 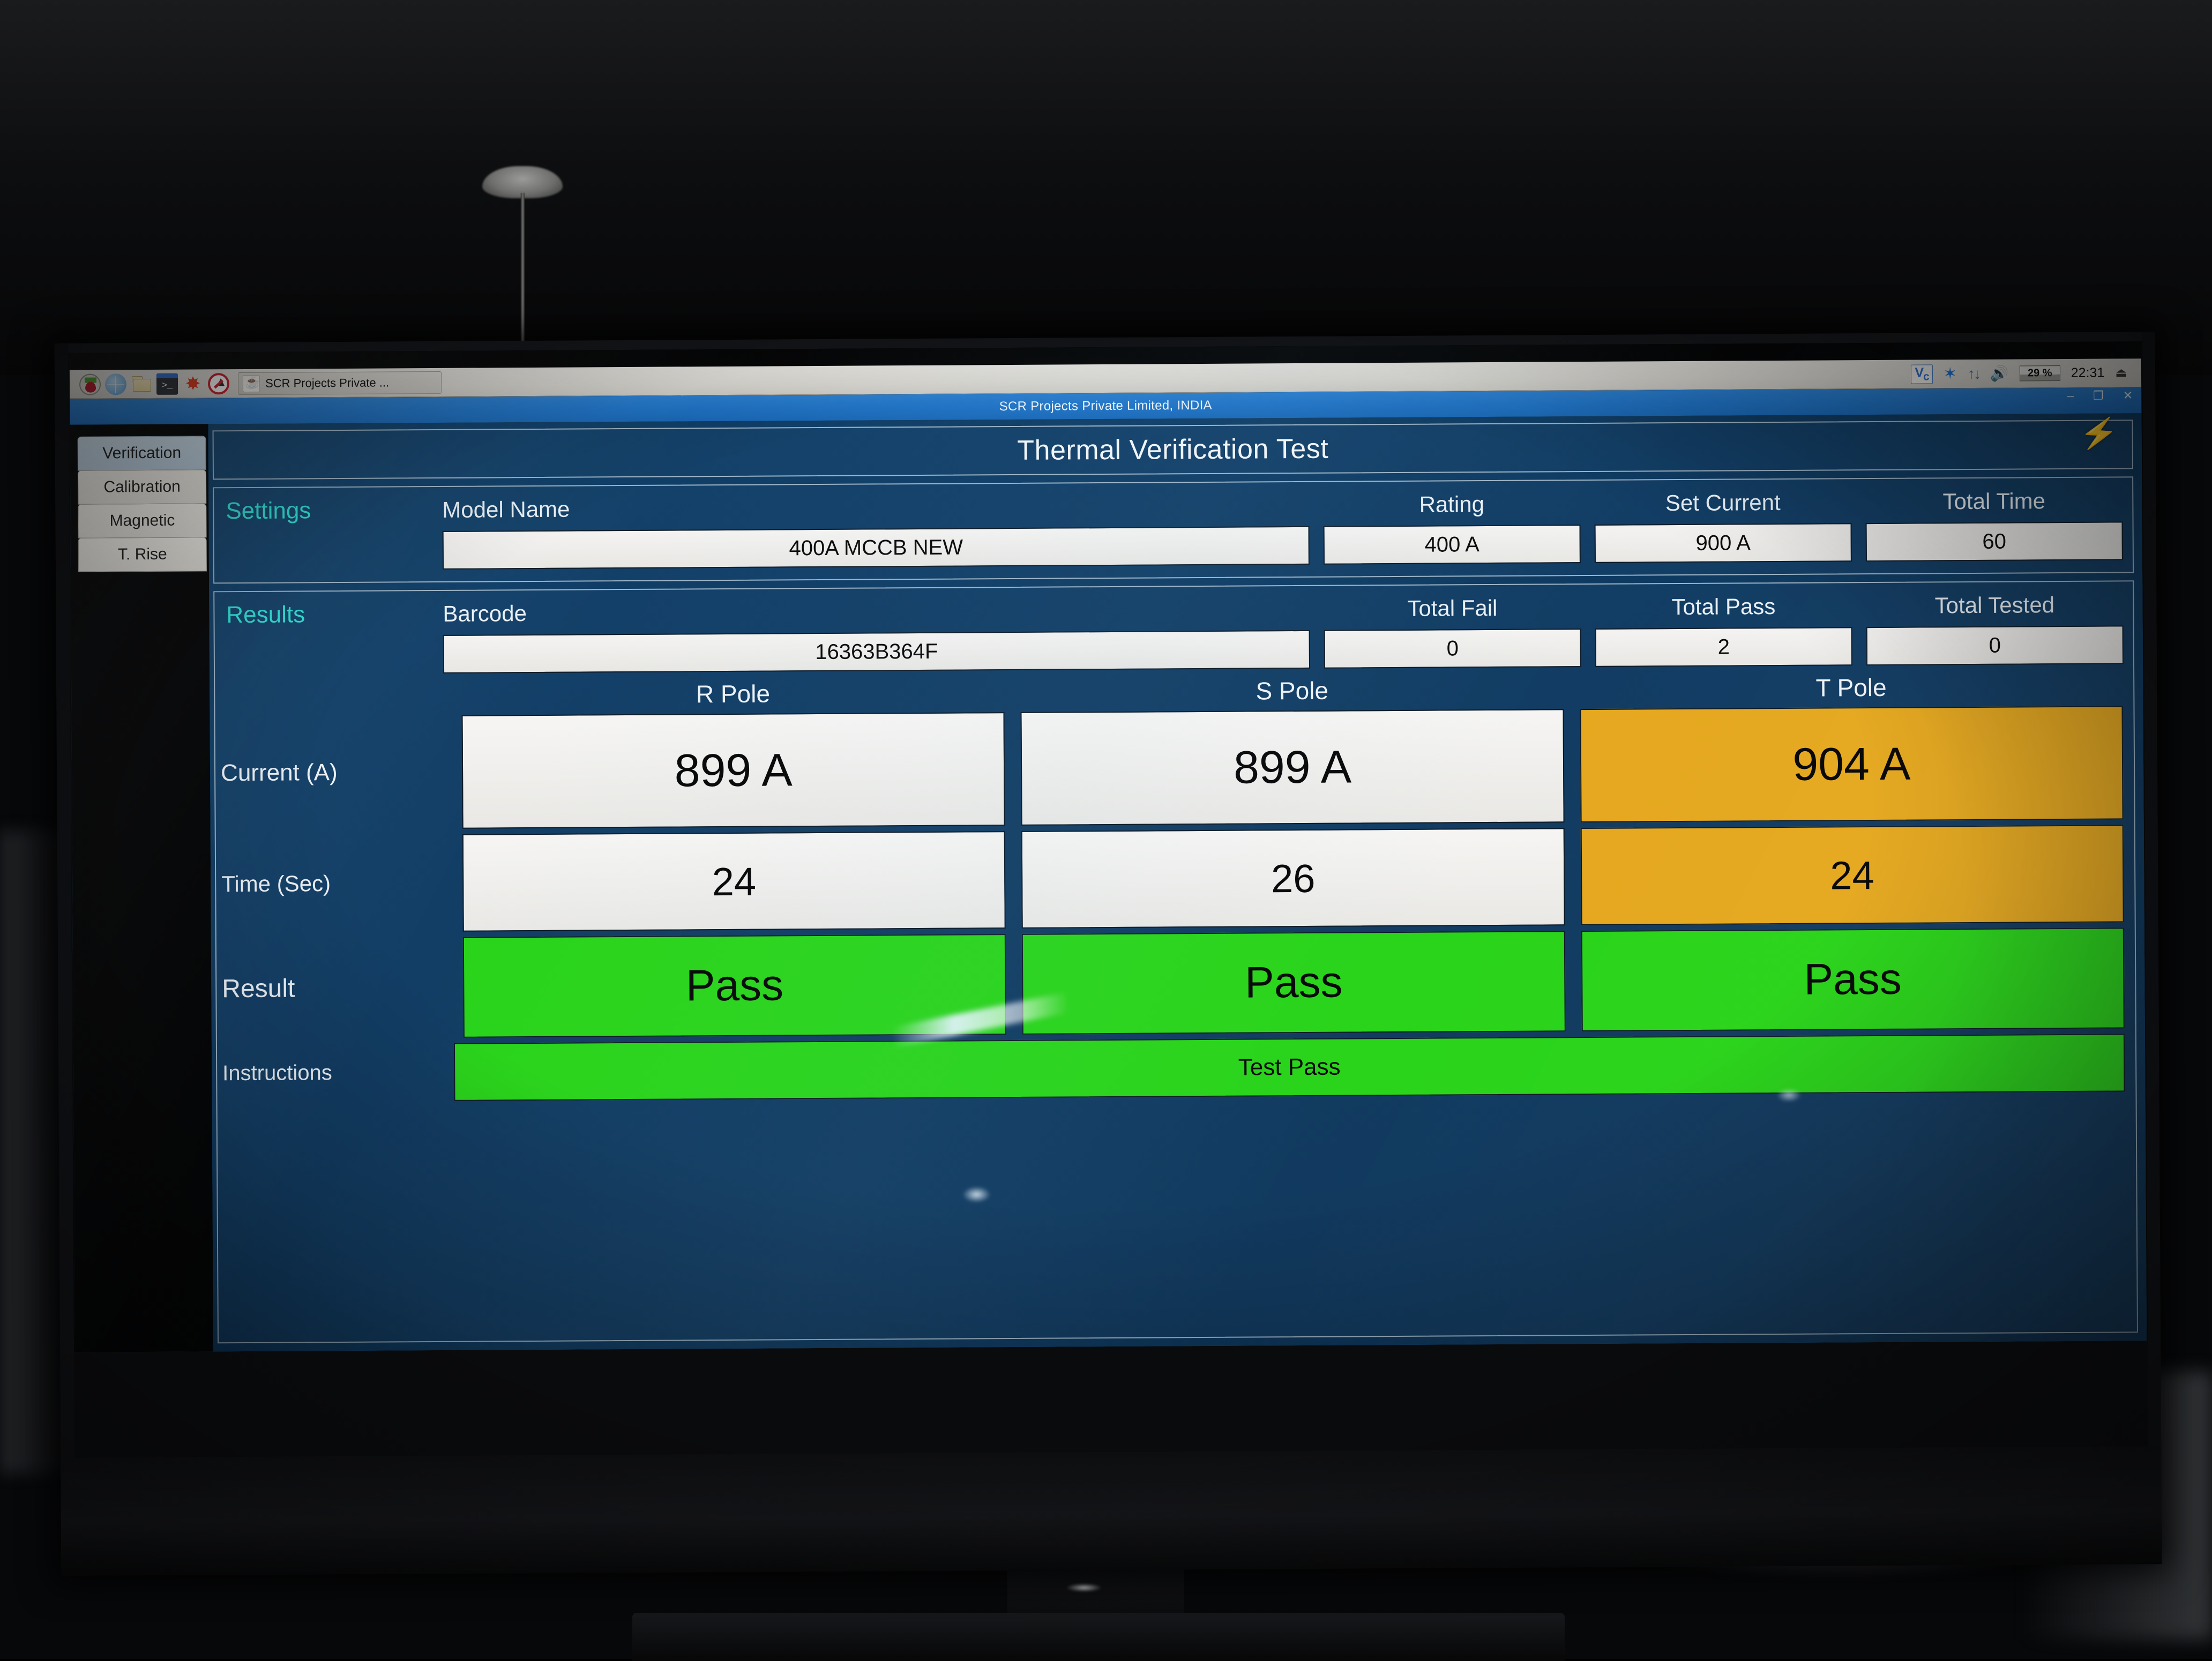 What do you see at coordinates (1852, 979) in the screenshot?
I see `result-t-pole-cell: Pass` at bounding box center [1852, 979].